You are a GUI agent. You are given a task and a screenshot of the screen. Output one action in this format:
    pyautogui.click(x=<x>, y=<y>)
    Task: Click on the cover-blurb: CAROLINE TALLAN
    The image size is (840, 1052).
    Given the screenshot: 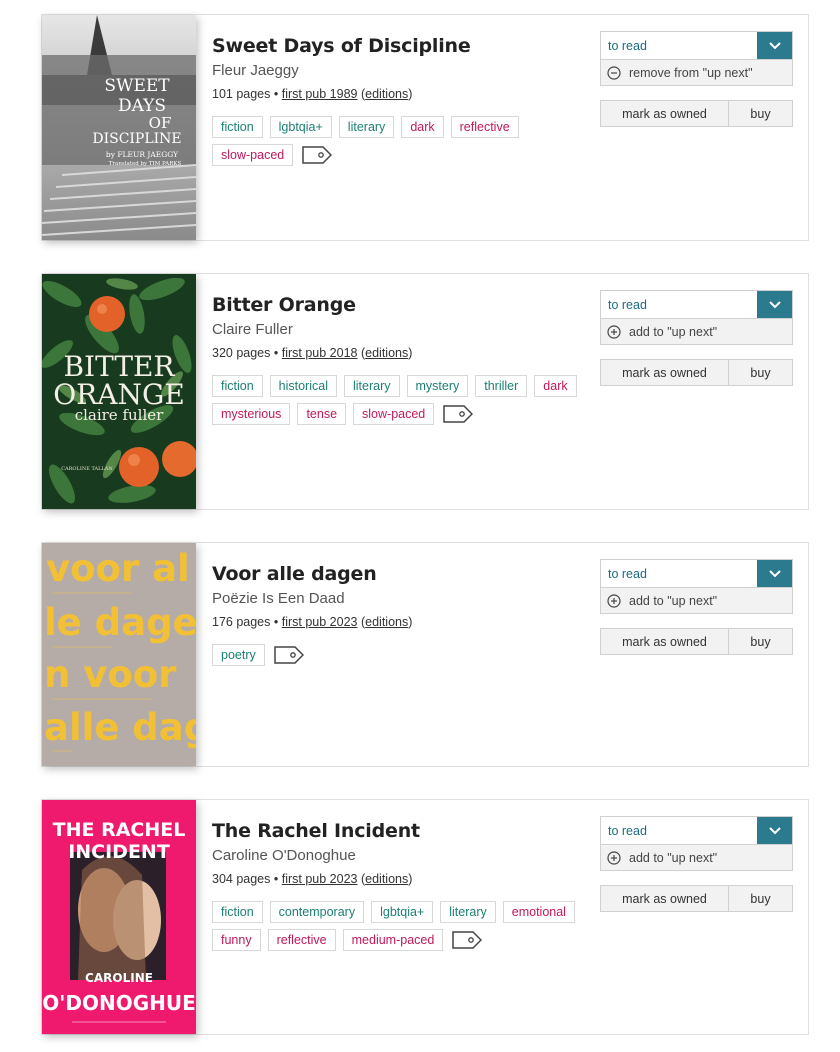 What is the action you would take?
    pyautogui.click(x=87, y=469)
    